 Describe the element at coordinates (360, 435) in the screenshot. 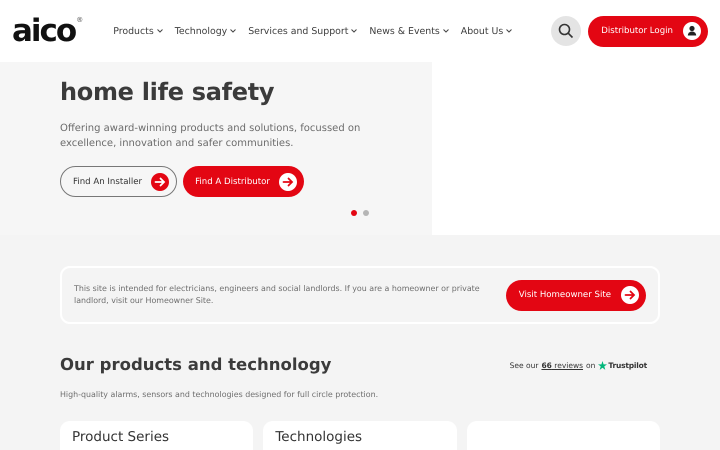

I see `category-card: Technologies` at that location.